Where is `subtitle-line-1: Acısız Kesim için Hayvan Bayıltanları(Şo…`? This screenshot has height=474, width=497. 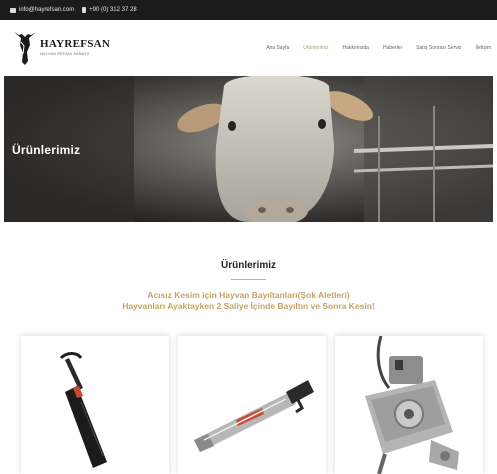
subtitle-line-1: Acısız Kesim için Hayvan Bayıltanları(Şo… is located at coordinates (248, 295).